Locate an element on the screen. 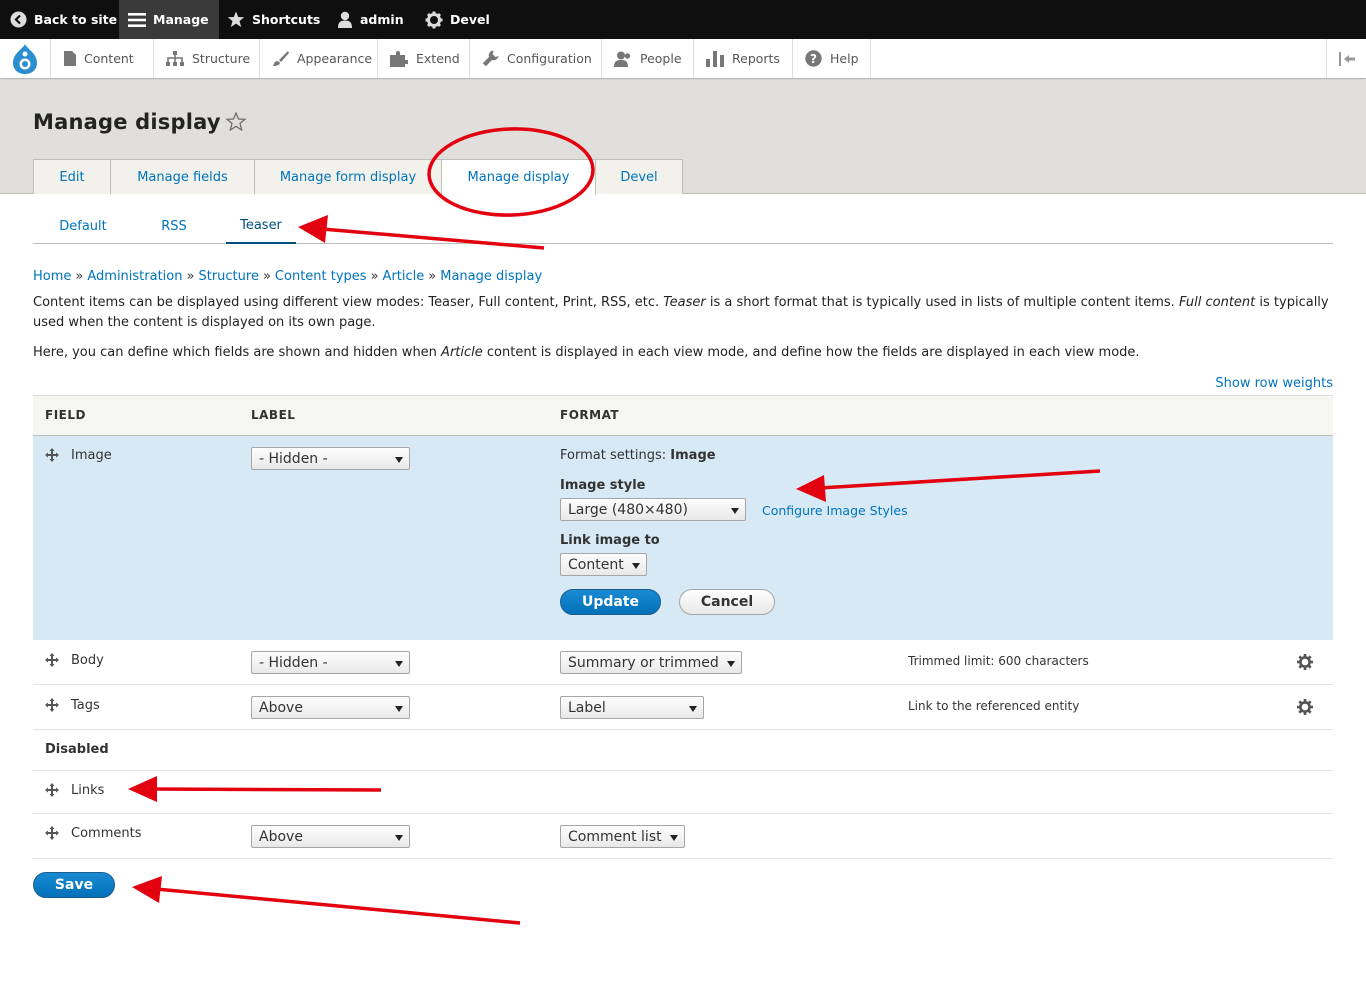  tags-label-select: Above is located at coordinates (330, 707).